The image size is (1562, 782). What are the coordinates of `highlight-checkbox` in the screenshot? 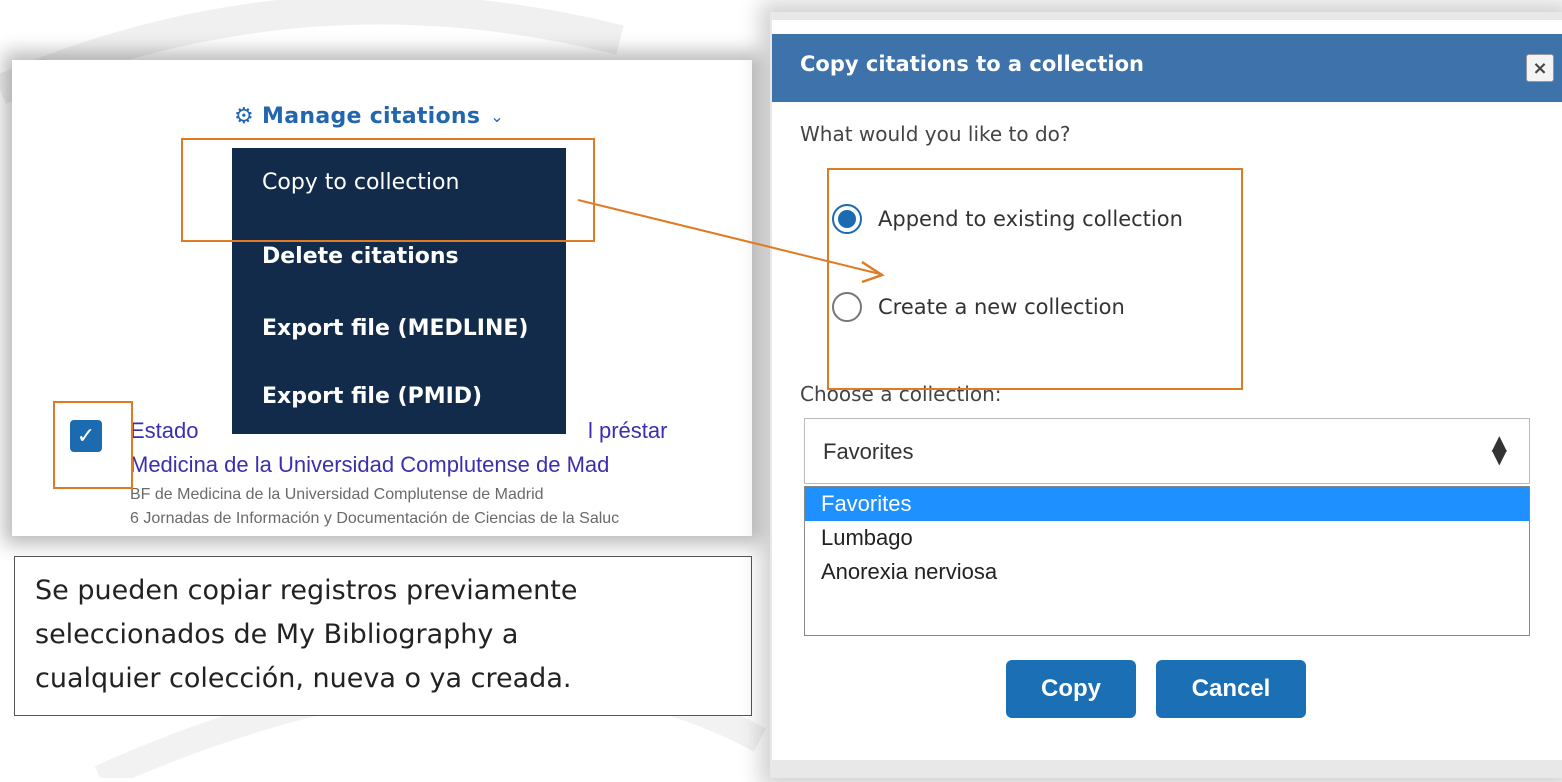 It's located at (93, 445).